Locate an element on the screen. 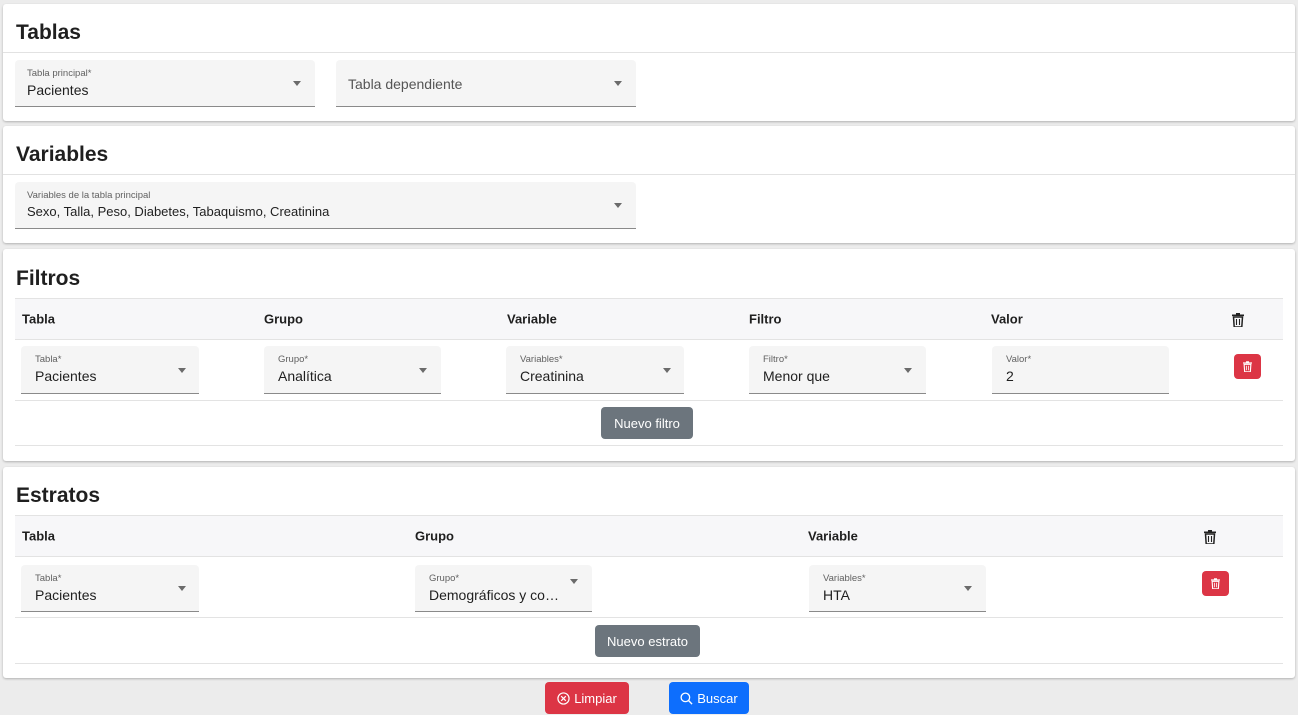  estrato-tabla-label: Tabla* is located at coordinates (48, 578).